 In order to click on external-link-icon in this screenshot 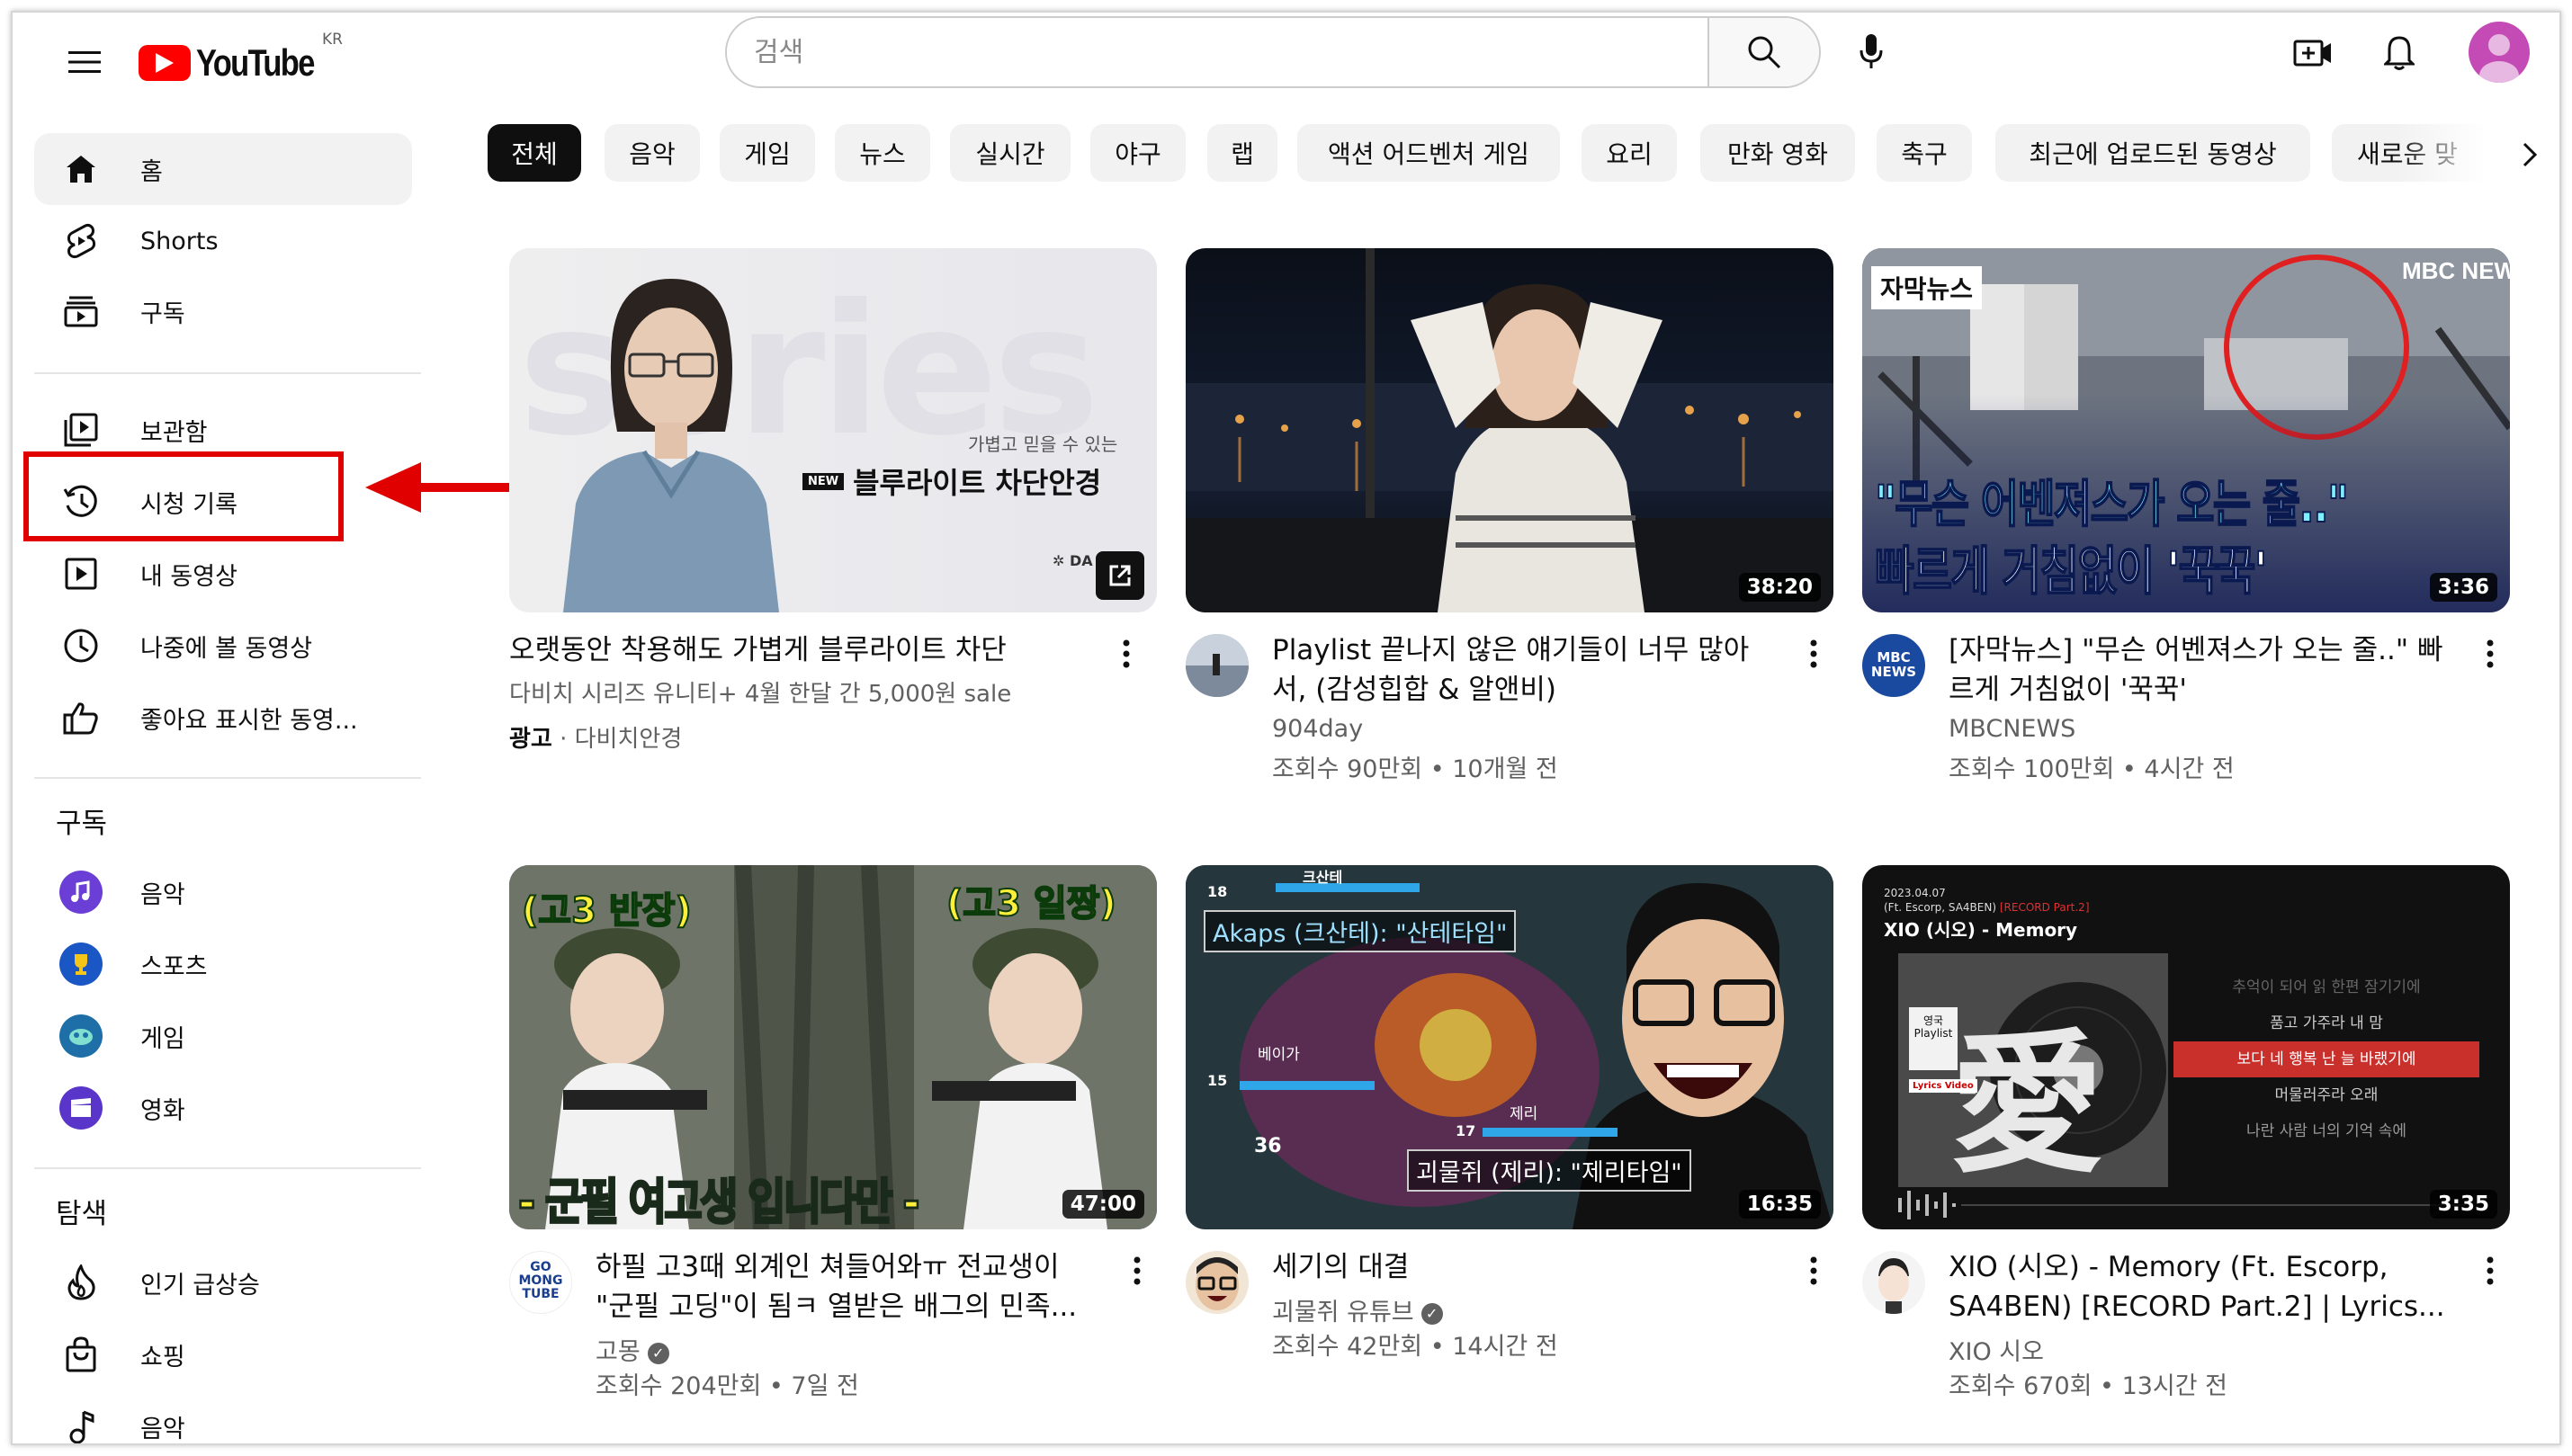, I will do `click(1120, 576)`.